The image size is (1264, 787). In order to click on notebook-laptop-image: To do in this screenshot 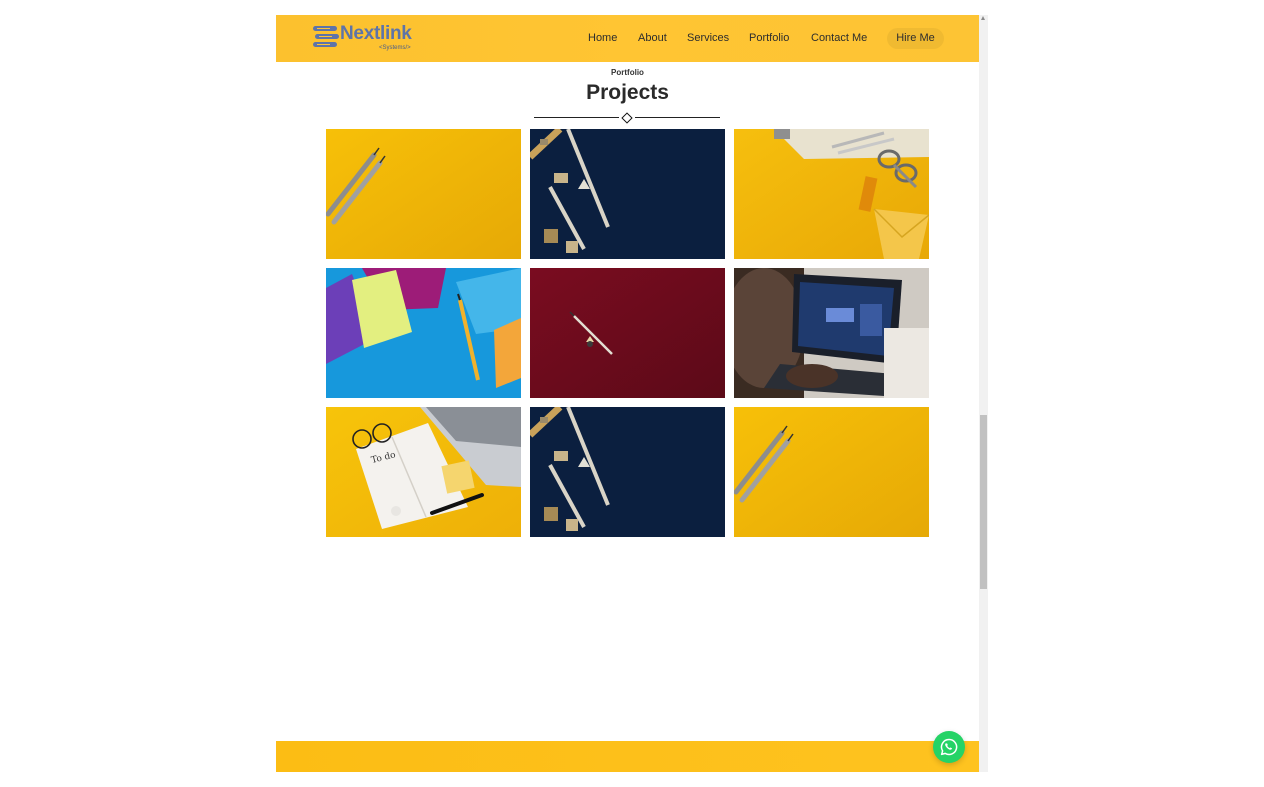, I will do `click(423, 472)`.